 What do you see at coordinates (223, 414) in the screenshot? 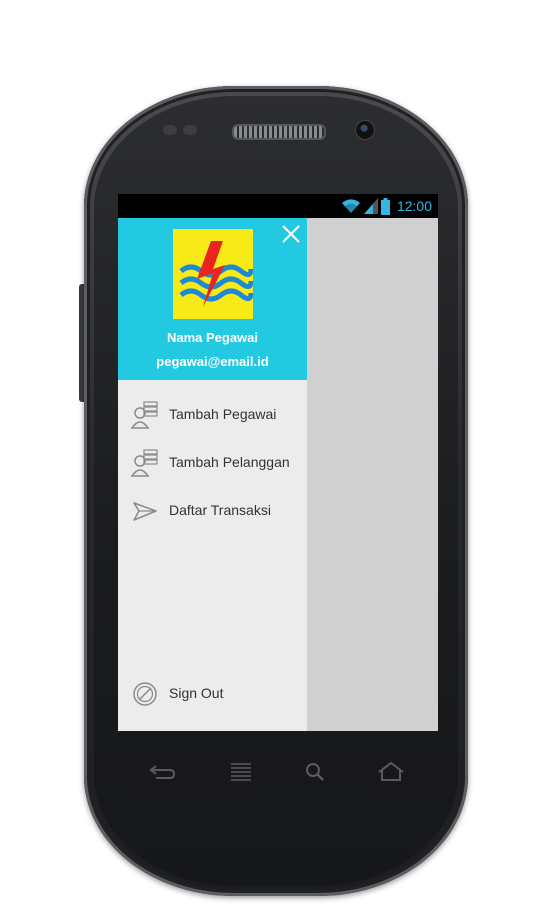
I see `menu-label: Tambah Pegawai` at bounding box center [223, 414].